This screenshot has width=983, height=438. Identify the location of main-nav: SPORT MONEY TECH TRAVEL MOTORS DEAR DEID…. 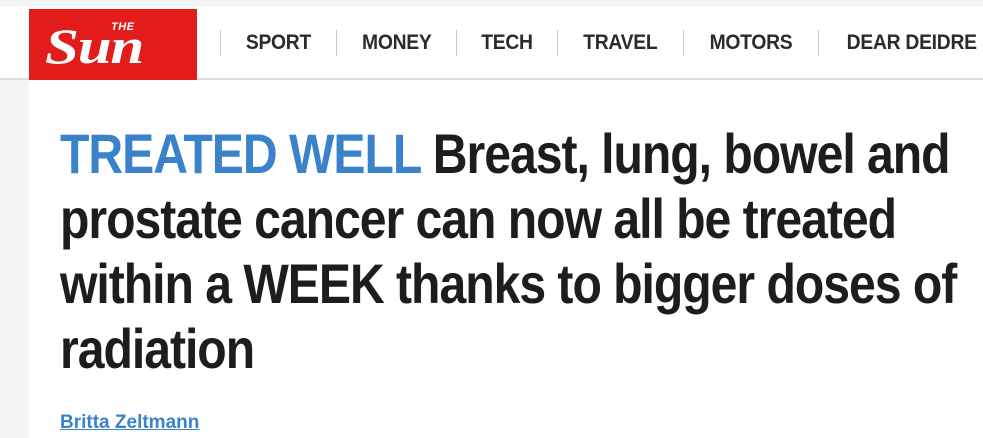
(601, 43).